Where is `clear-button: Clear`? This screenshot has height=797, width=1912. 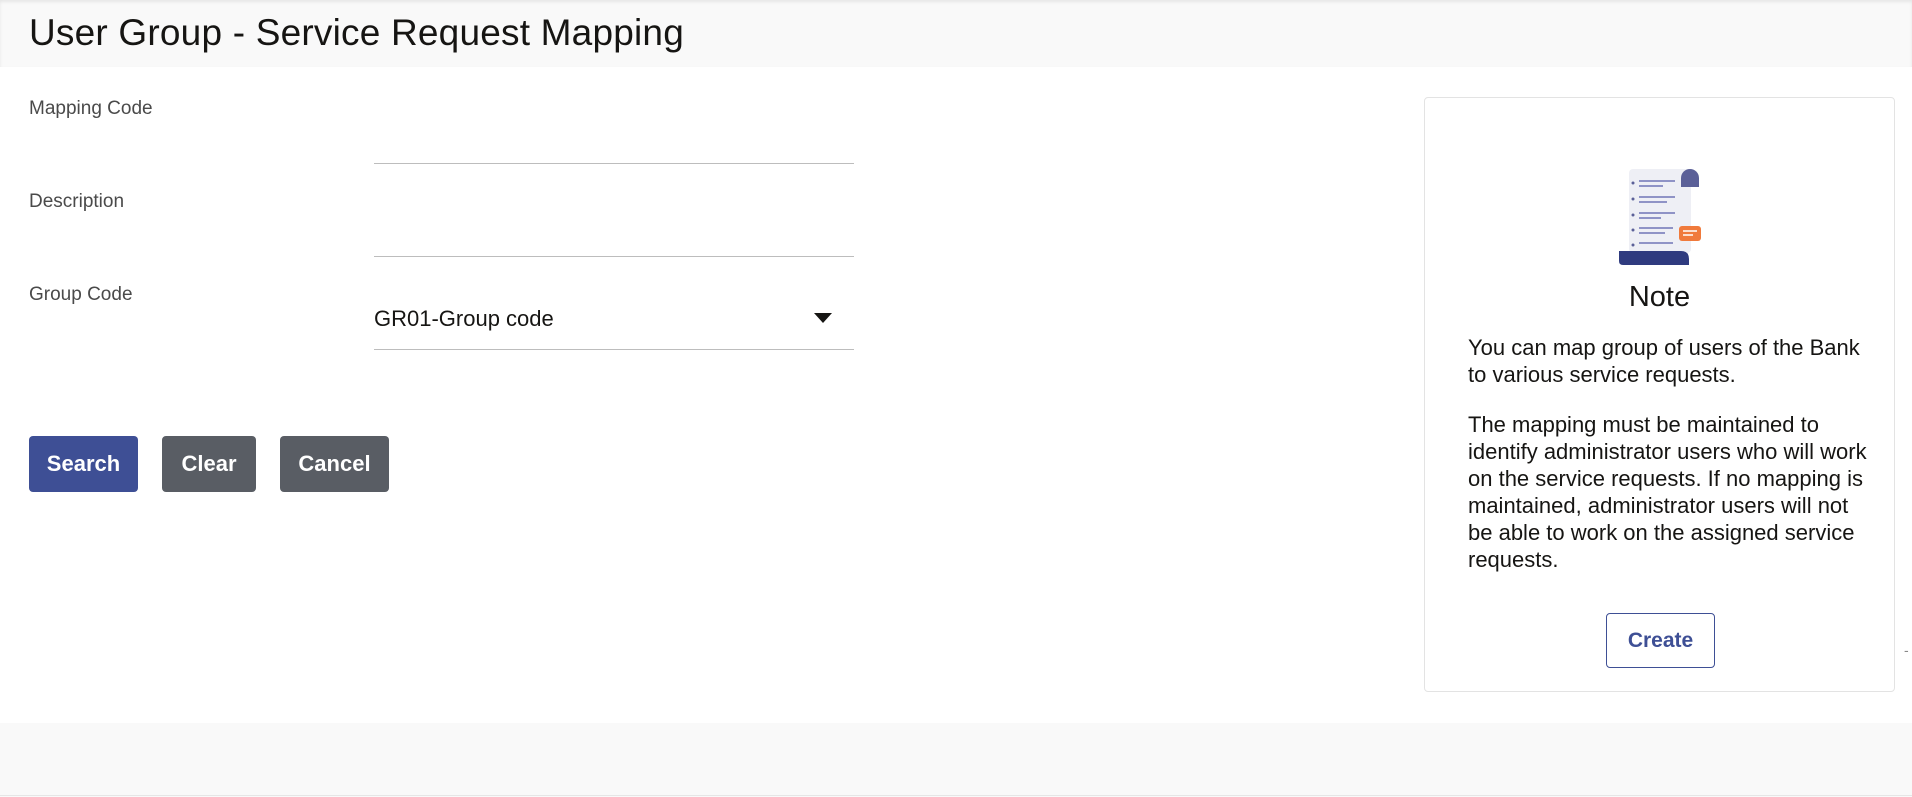
clear-button: Clear is located at coordinates (209, 464).